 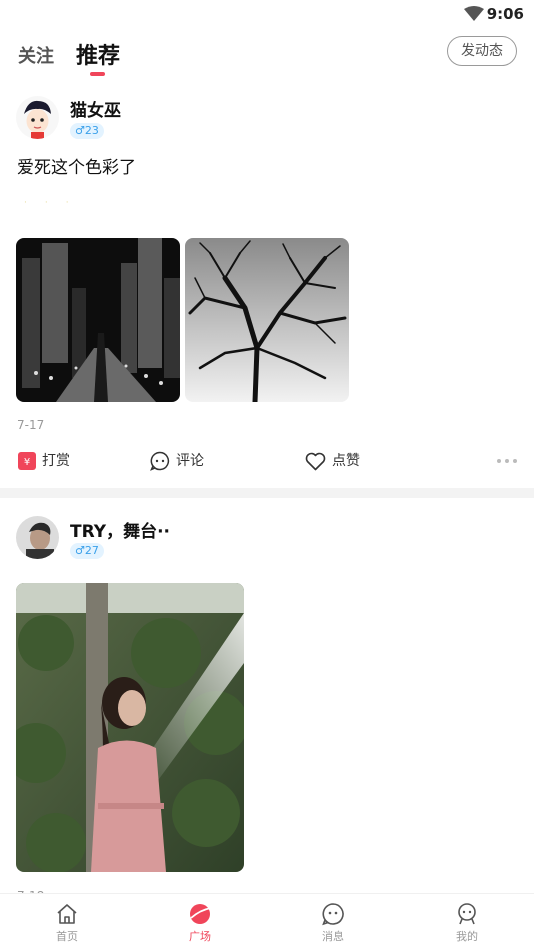 I want to click on reward-label: 打赏, so click(x=56, y=461).